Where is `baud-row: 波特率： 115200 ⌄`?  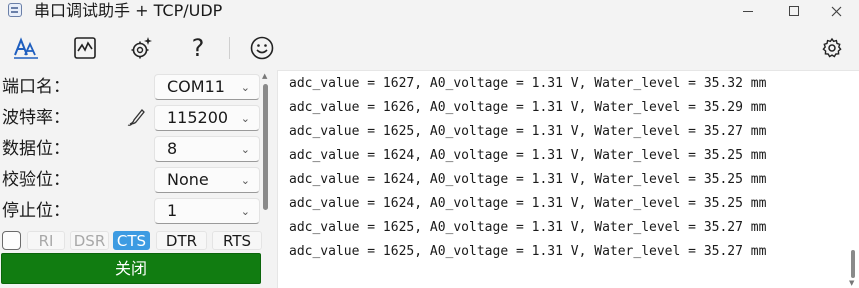 baud-row: 波特率： 115200 ⌄ is located at coordinates (131, 117).